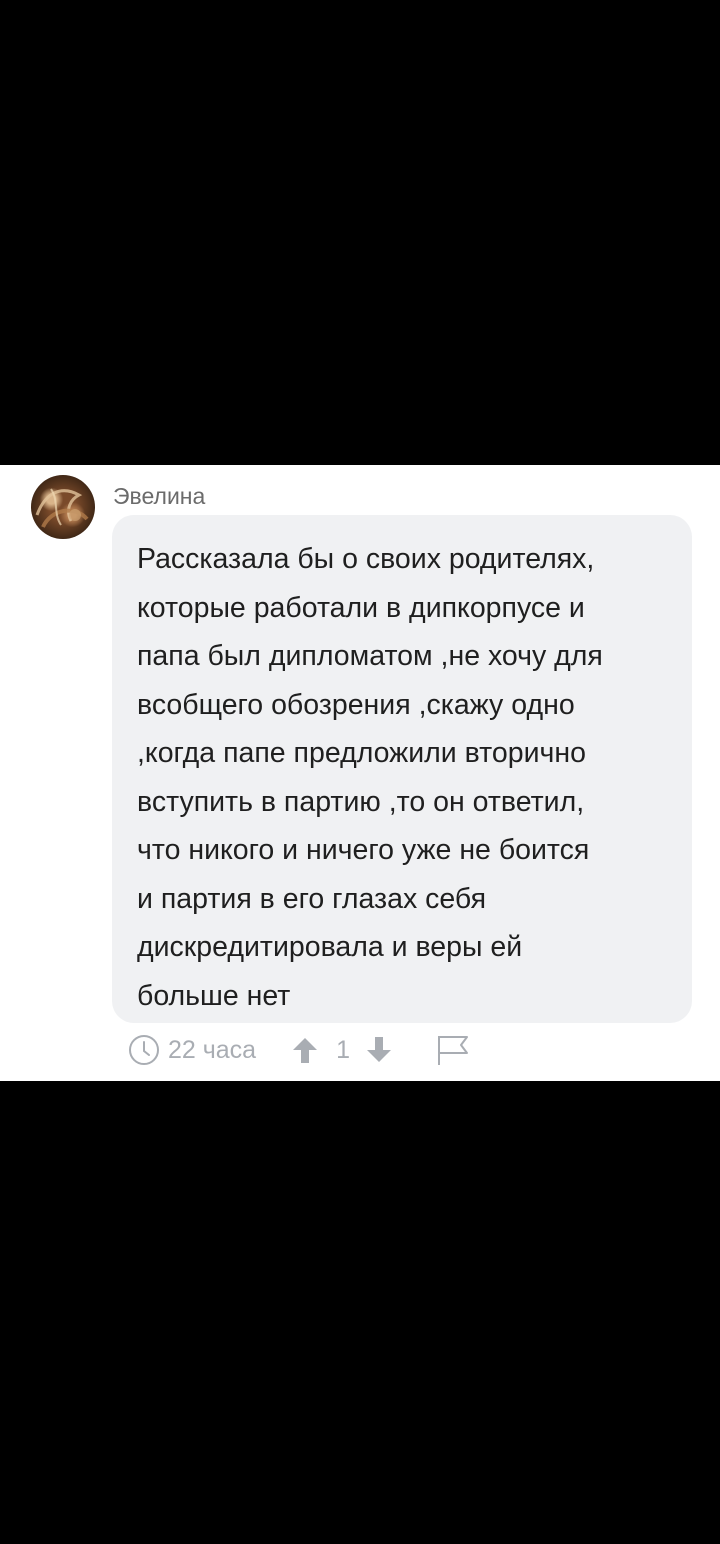 The image size is (720, 1544). I want to click on clock-icon, so click(144, 1050).